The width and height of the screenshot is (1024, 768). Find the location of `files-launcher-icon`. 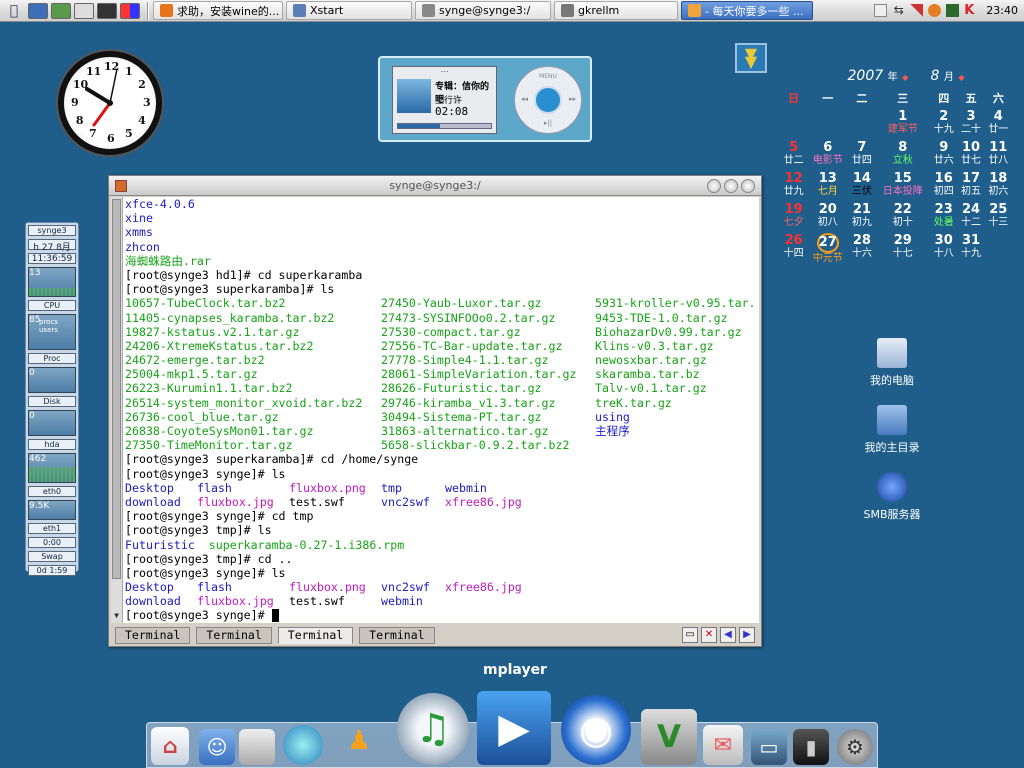

files-launcher-icon is located at coordinates (84, 10).